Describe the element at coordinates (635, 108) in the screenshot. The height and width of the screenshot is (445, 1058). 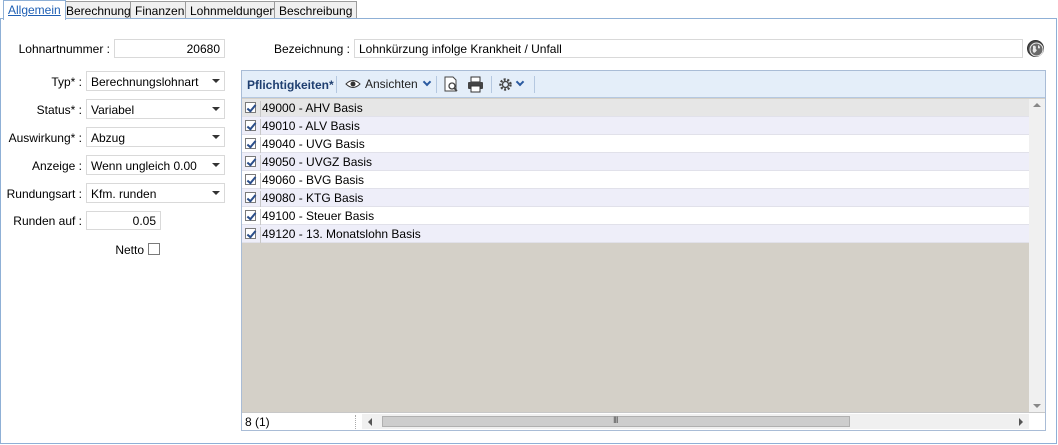
I see `table-row: 49000 - AHV Basis` at that location.